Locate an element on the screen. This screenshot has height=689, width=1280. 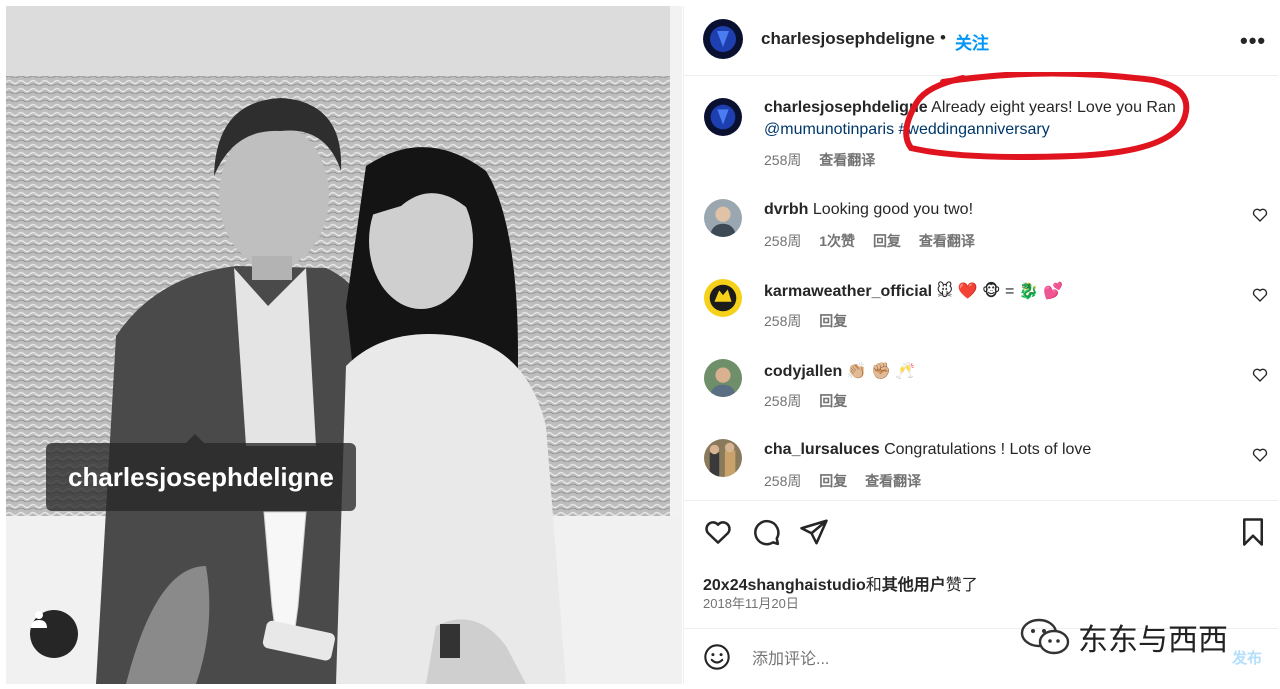
wechat-icon is located at coordinates (1045, 636).